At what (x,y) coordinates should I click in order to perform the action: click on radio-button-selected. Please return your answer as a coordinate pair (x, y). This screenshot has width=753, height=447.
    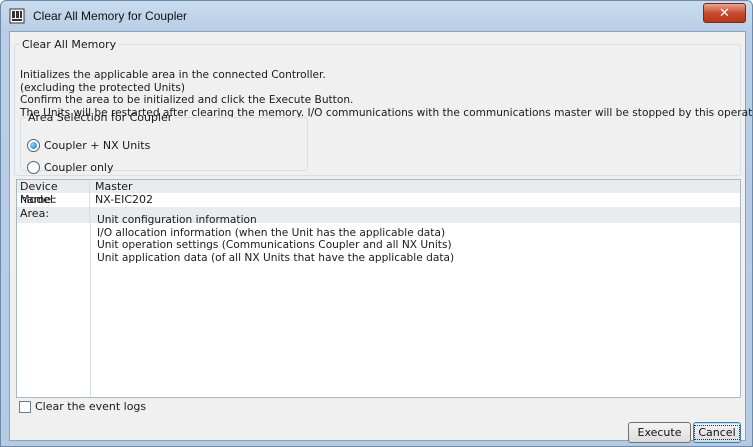
    Looking at the image, I should click on (33, 145).